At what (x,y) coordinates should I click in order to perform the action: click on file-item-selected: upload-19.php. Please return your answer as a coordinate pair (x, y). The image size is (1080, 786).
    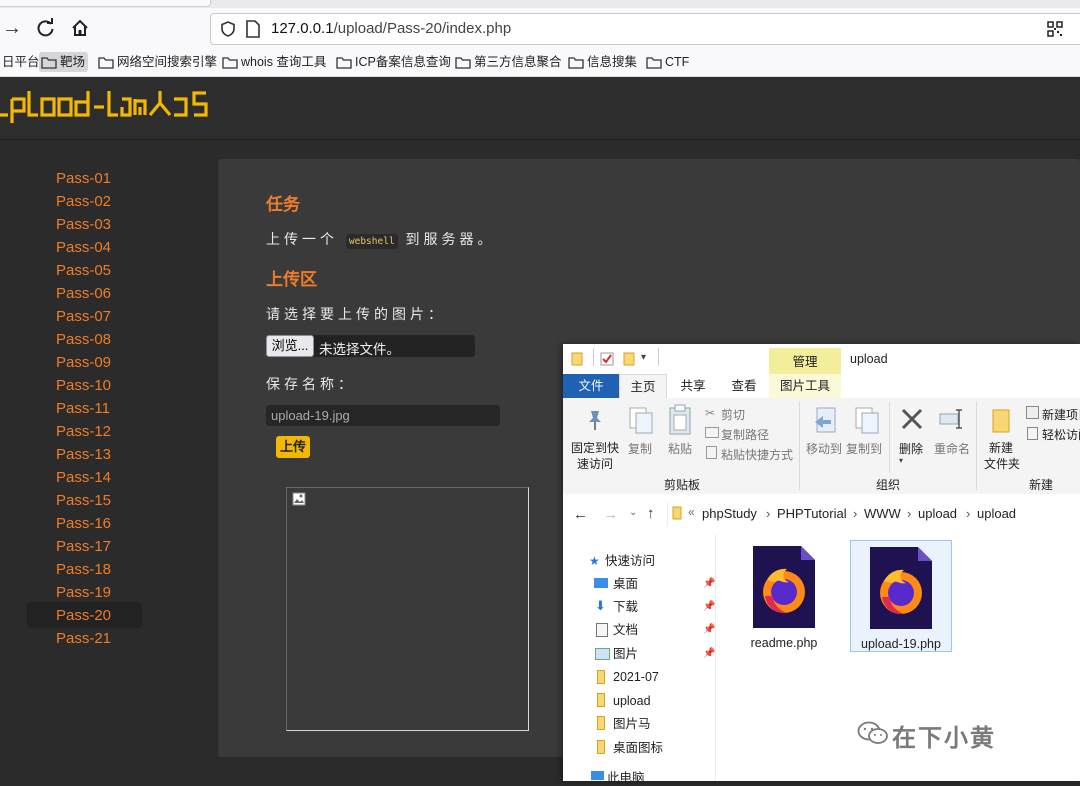
    Looking at the image, I should click on (901, 596).